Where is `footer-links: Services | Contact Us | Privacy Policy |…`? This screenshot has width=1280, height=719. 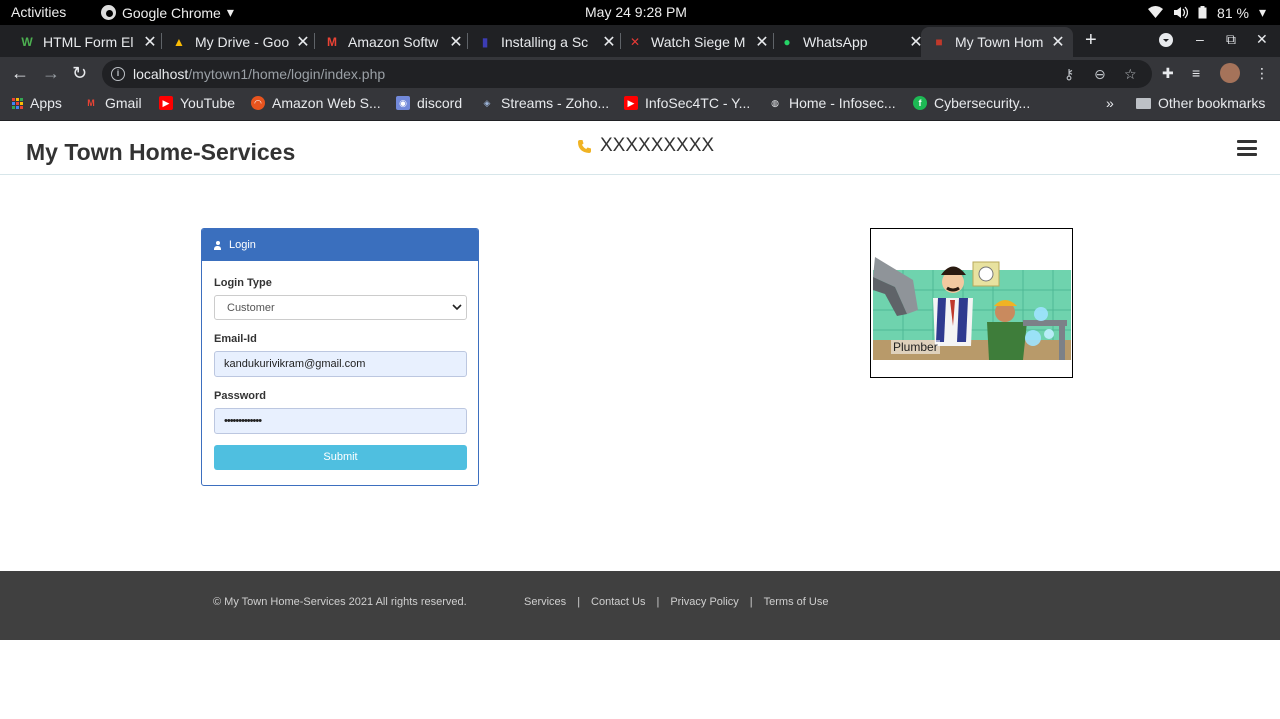
footer-links: Services | Contact Us | Privacy Policy |… is located at coordinates (676, 602).